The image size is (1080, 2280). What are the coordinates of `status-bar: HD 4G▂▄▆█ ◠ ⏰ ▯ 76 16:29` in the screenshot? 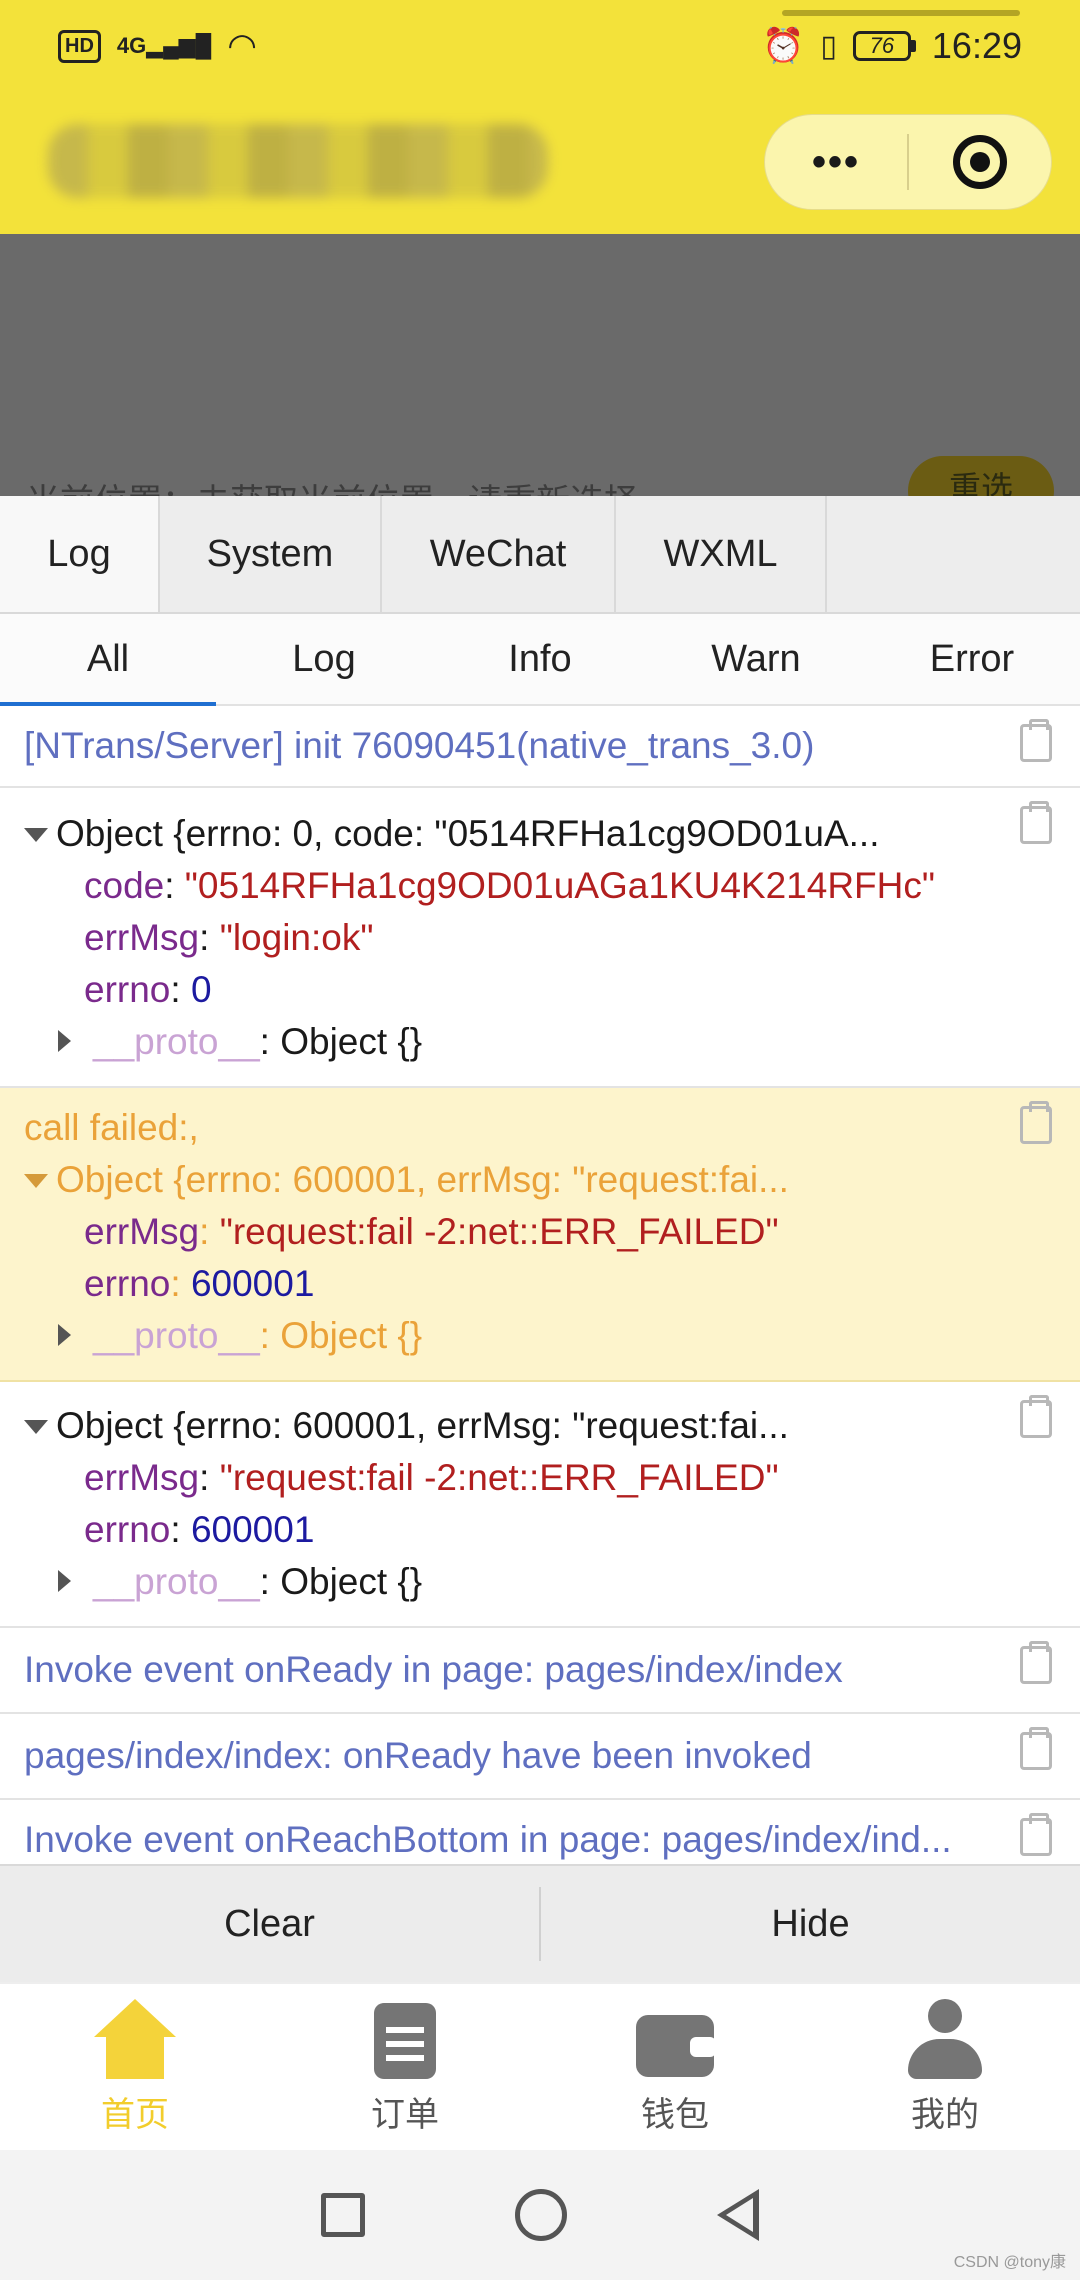 It's located at (540, 46).